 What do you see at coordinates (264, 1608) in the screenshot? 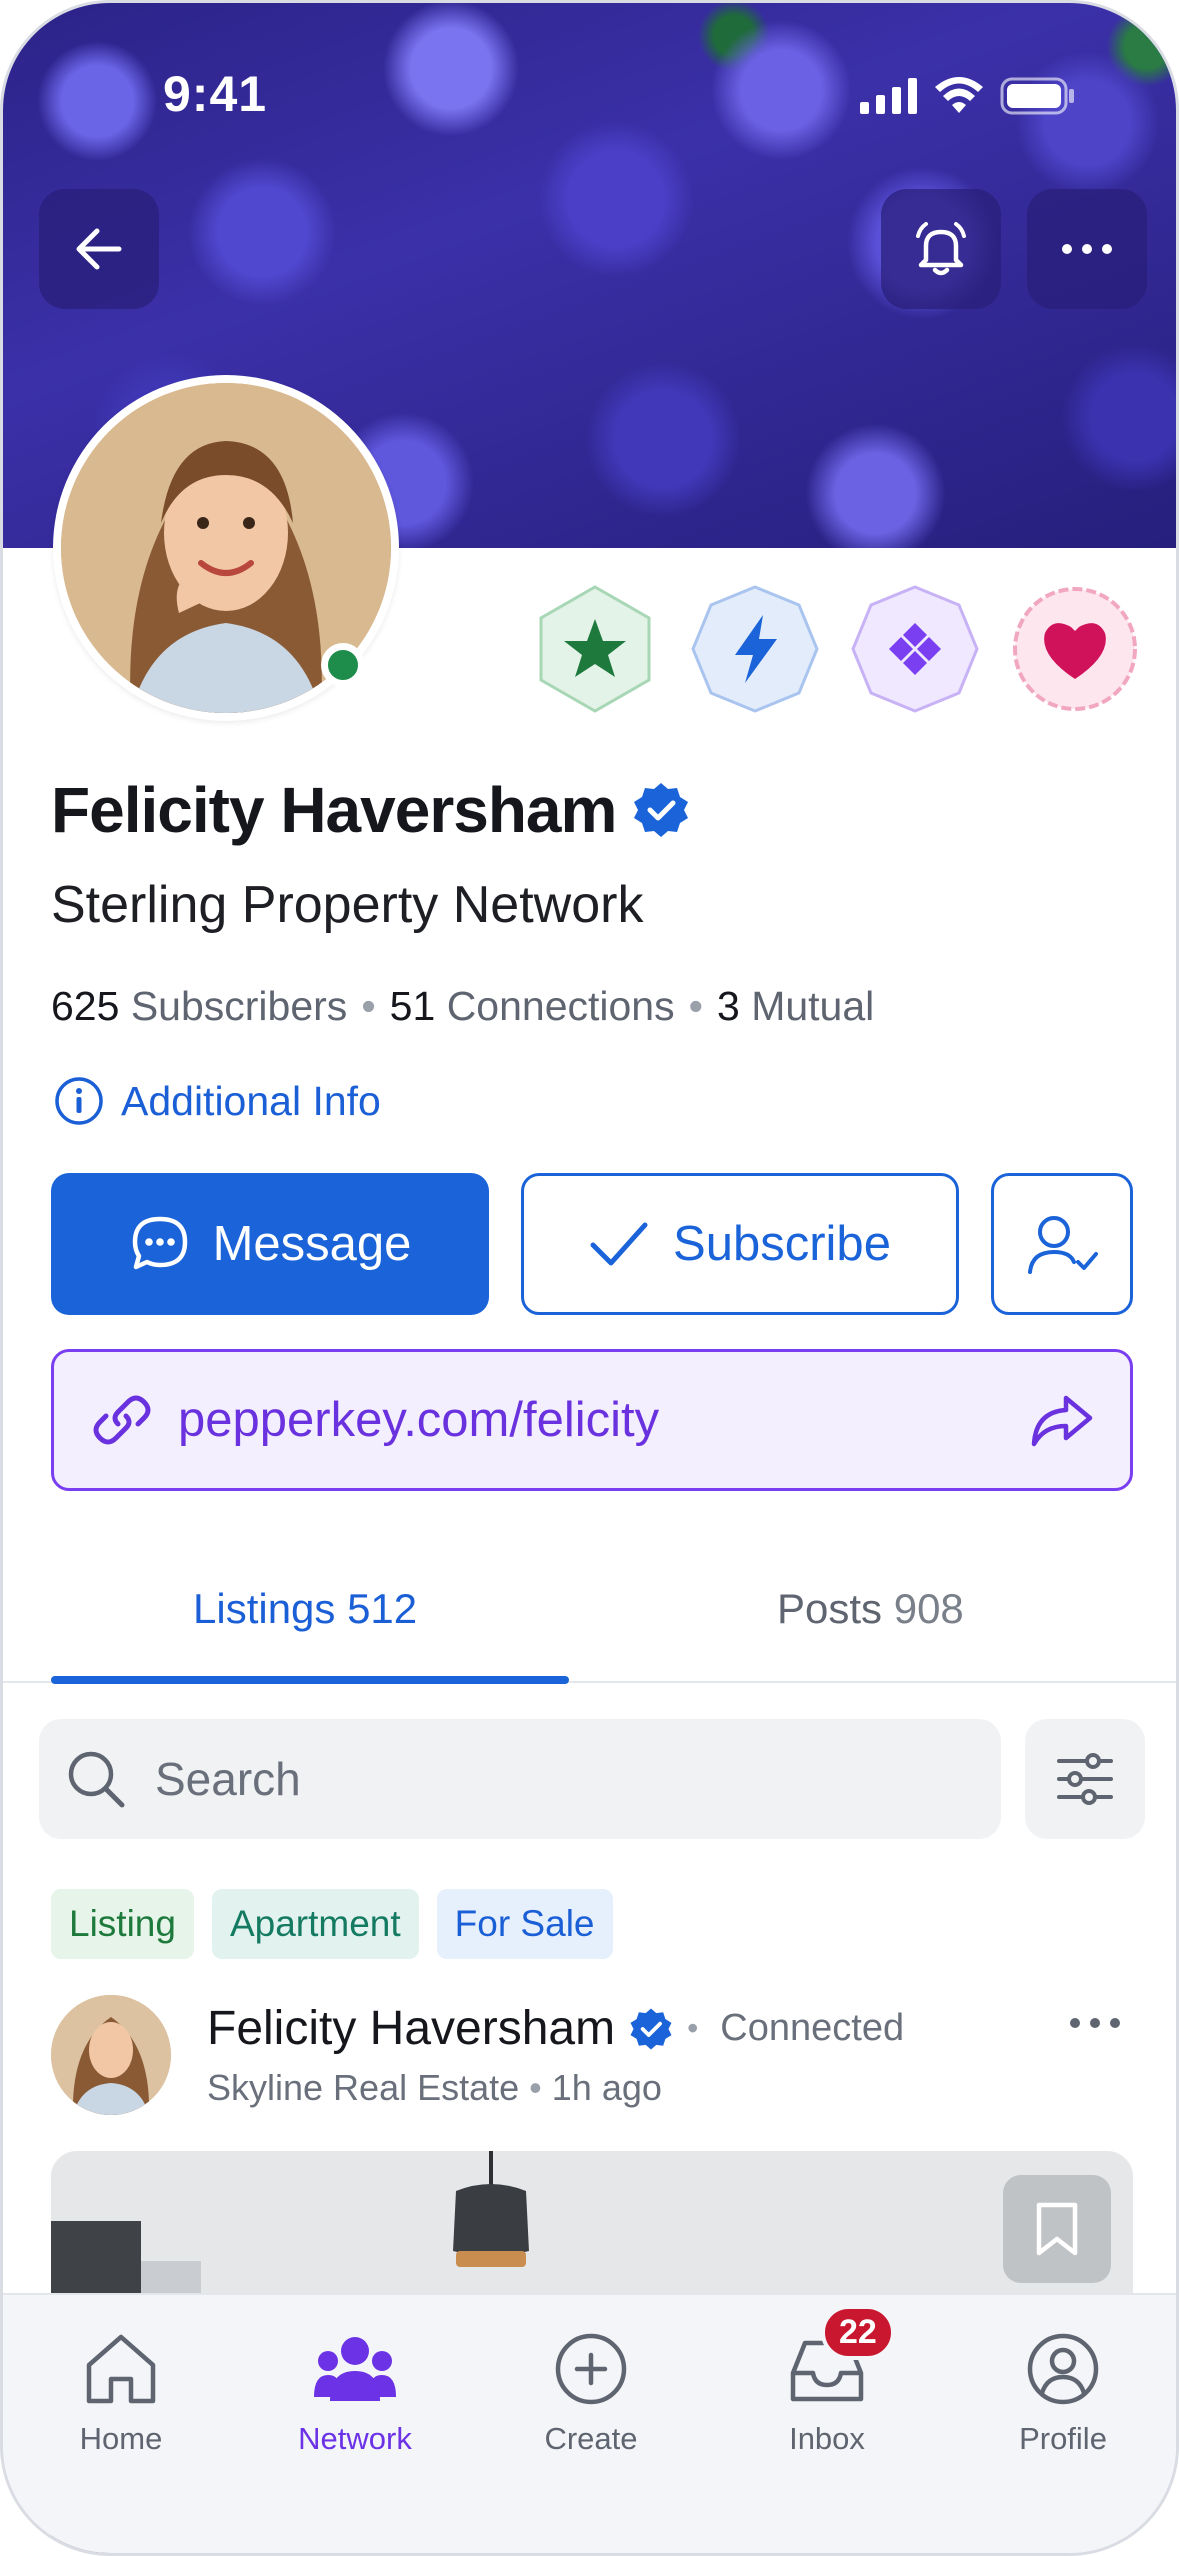
I see `tab-listings-label: Listings` at bounding box center [264, 1608].